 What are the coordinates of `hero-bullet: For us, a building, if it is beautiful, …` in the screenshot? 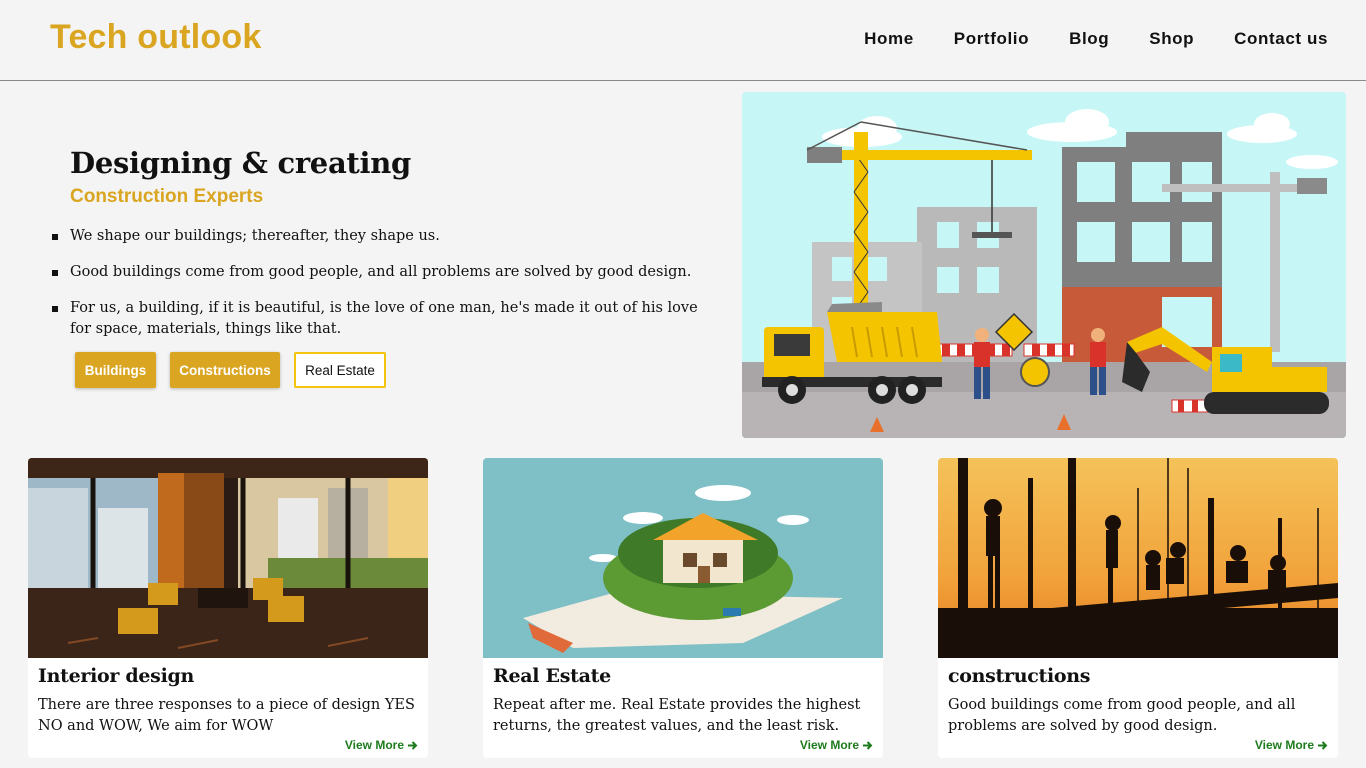 It's located at (377, 319).